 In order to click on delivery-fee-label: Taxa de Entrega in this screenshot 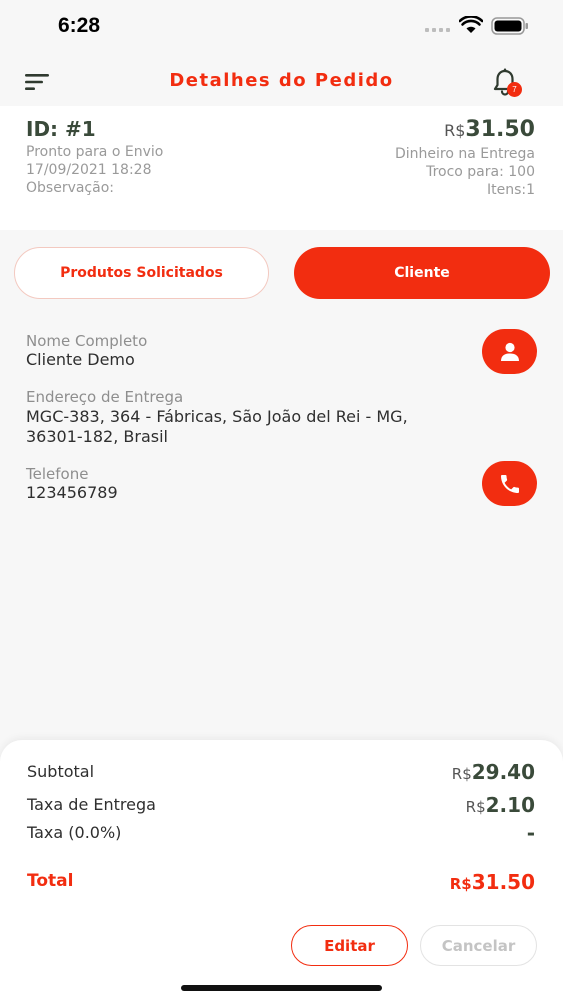, I will do `click(91, 804)`.